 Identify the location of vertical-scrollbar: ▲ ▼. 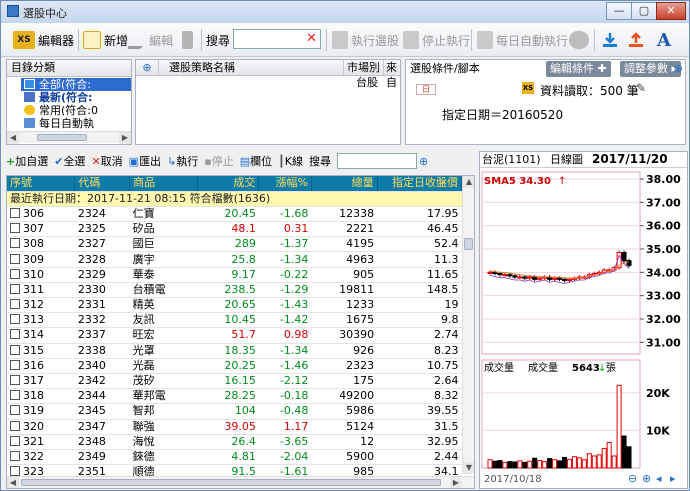
(468, 325).